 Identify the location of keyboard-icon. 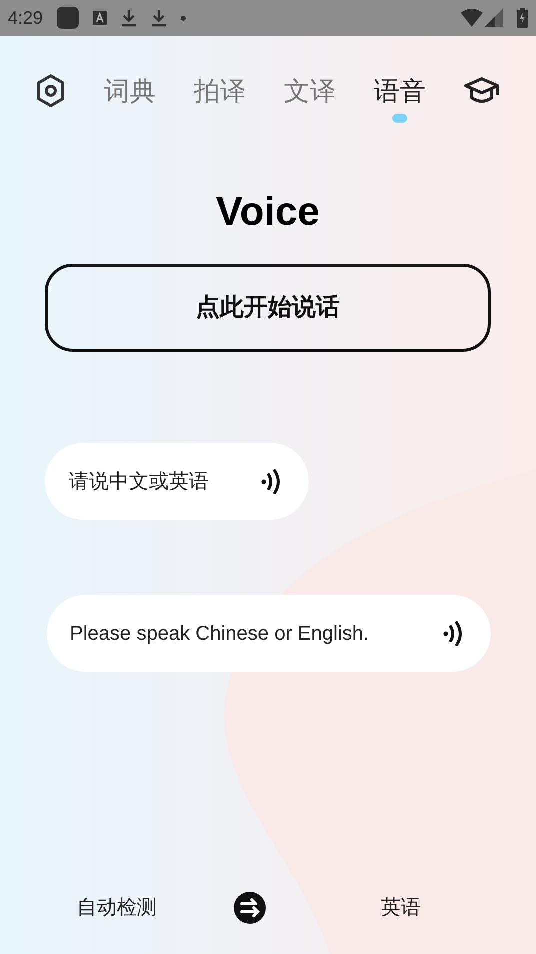
(100, 18).